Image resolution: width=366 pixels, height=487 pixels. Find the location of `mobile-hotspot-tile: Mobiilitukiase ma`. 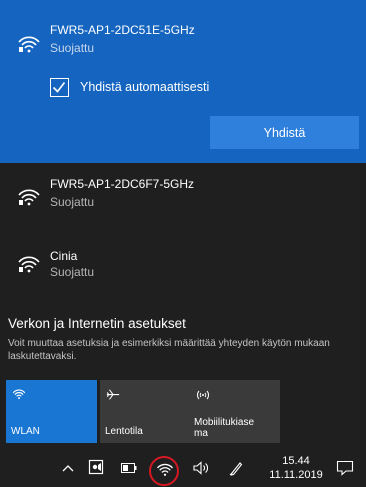

mobile-hotspot-tile: Mobiilitukiase ma is located at coordinates (234, 411).